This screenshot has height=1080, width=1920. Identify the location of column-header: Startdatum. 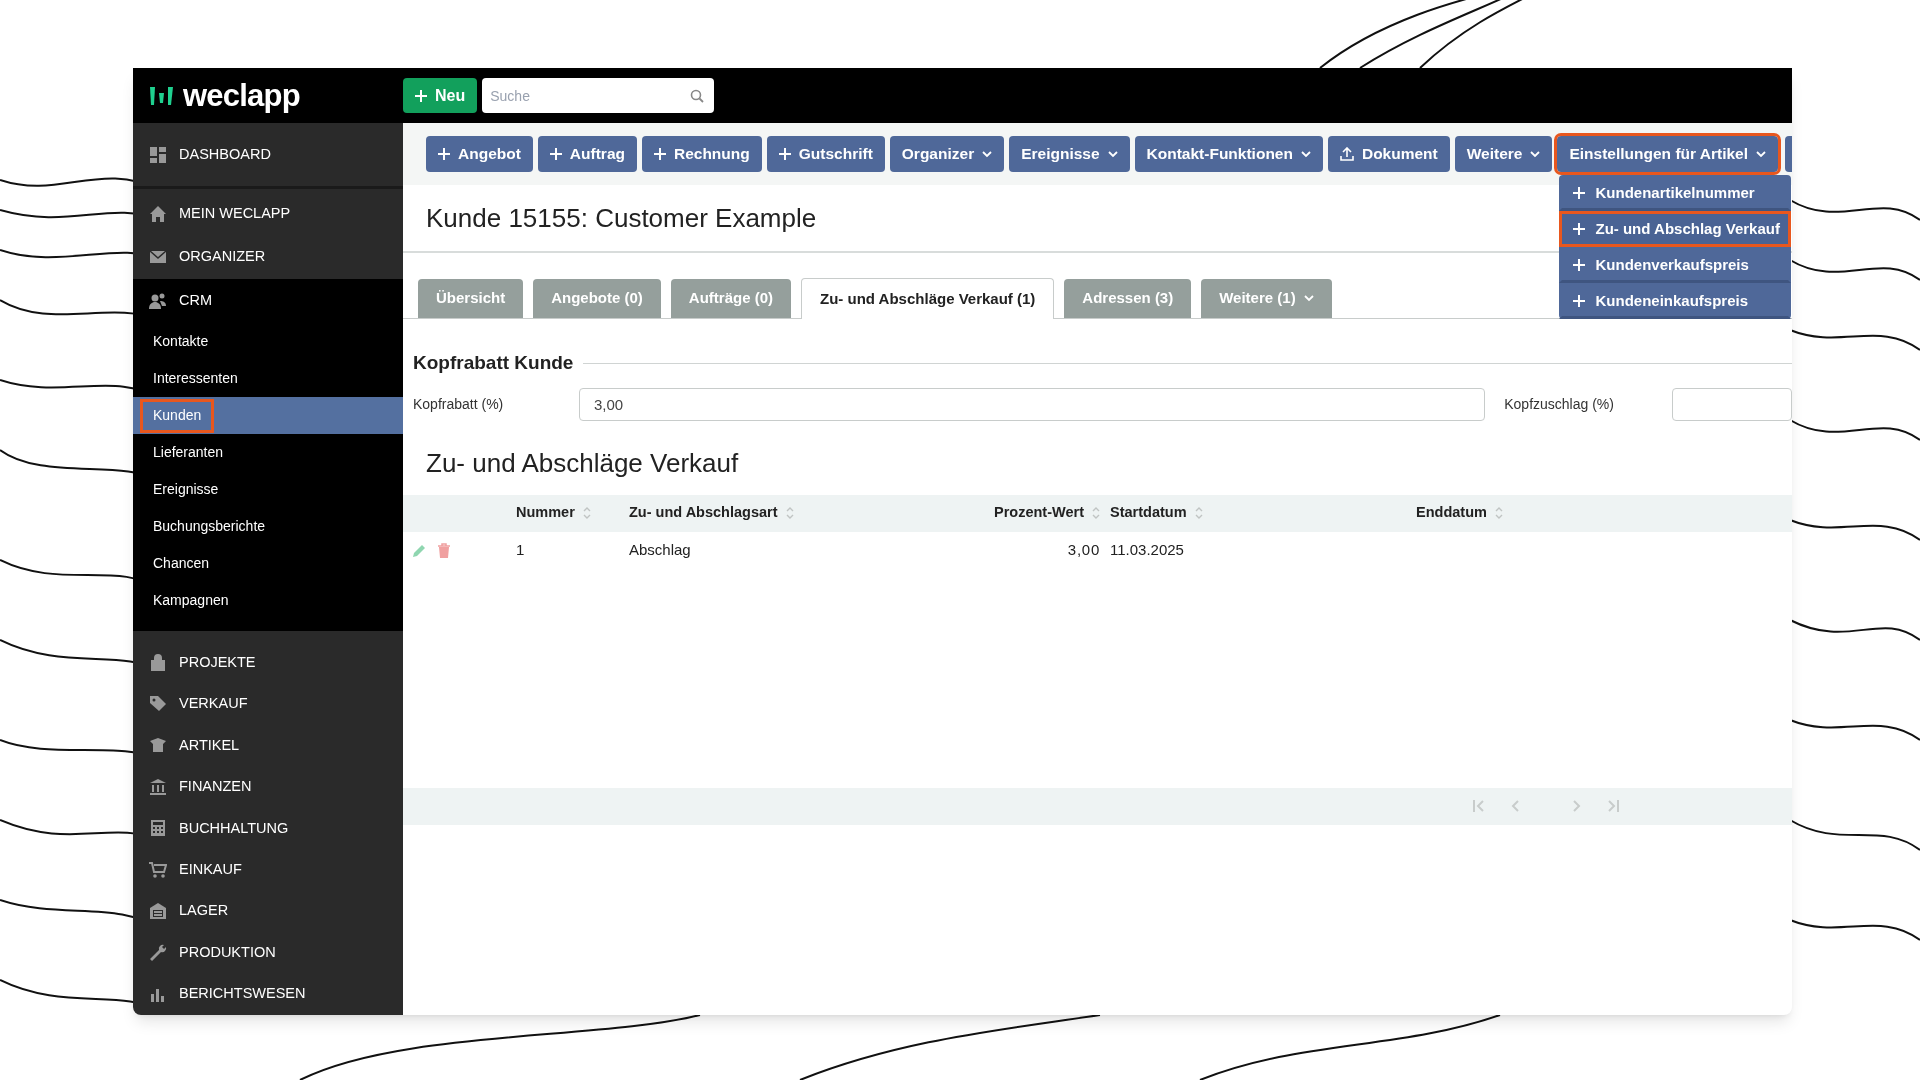
(1263, 513).